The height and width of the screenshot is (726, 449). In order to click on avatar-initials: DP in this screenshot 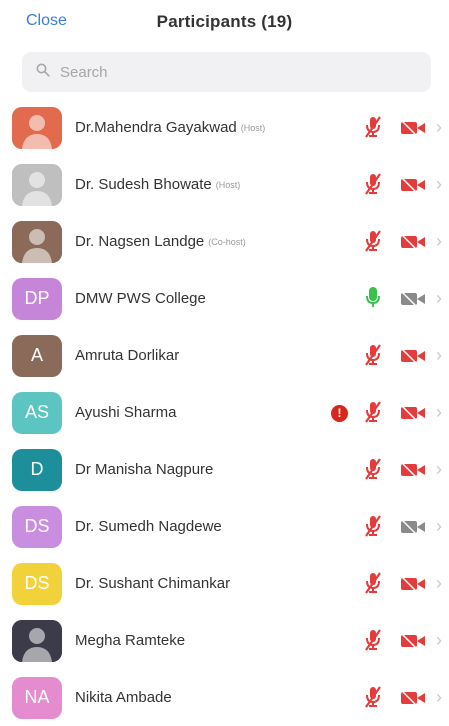, I will do `click(37, 298)`.